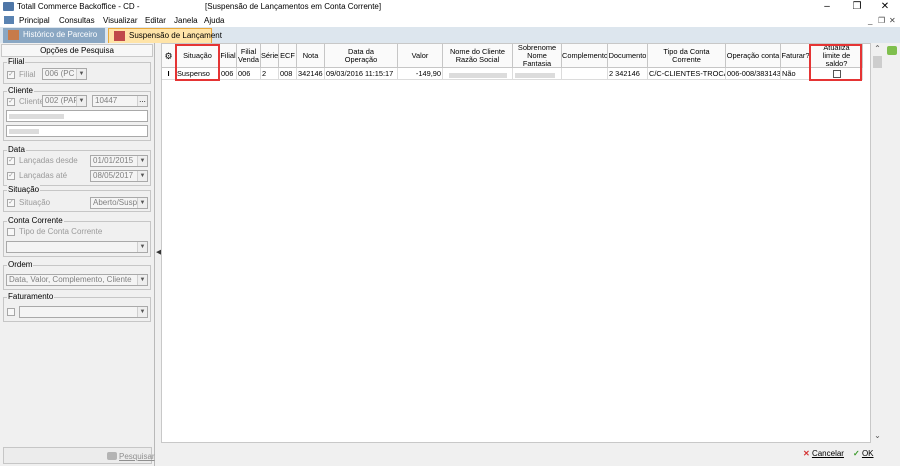  I want to click on cancel-button: ✕ Cancelar, so click(823, 454).